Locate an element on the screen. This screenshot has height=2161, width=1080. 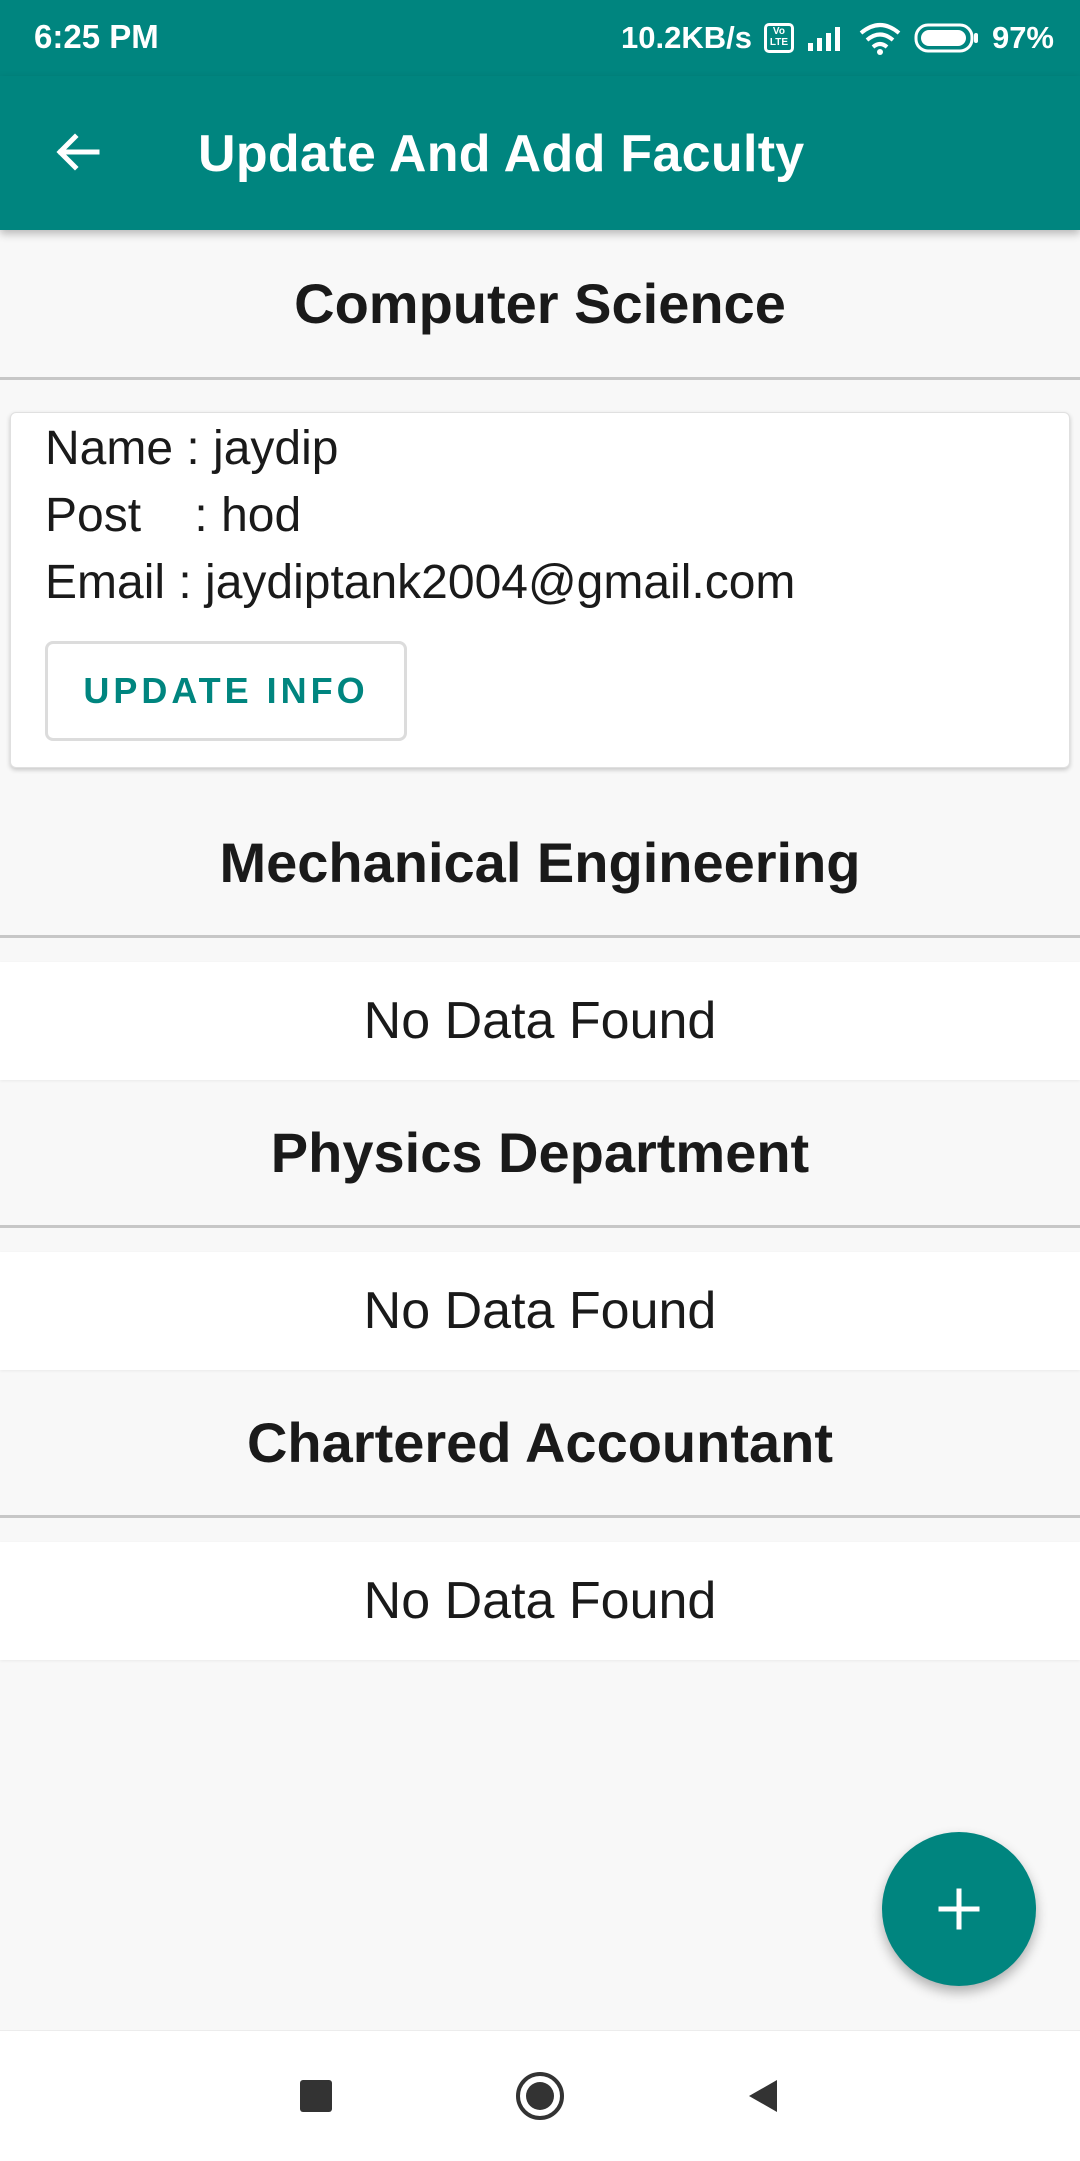
volte-icon: Vo LTE is located at coordinates (778, 38).